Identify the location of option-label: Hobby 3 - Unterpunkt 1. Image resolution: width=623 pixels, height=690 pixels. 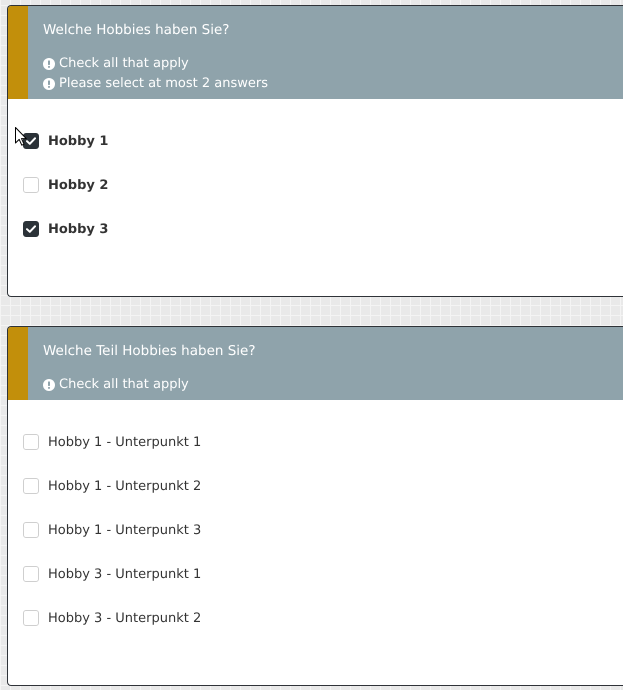
(125, 574).